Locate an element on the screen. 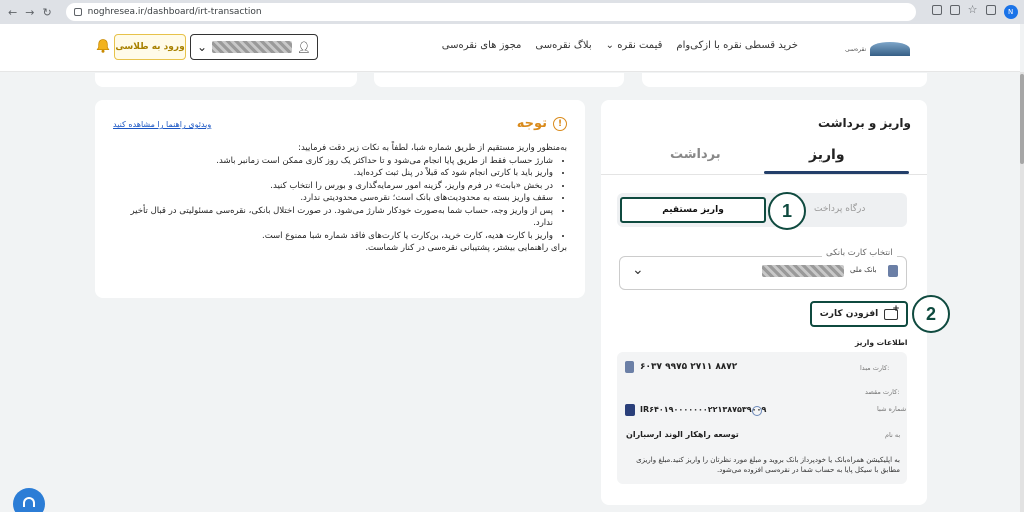  warning-icon: ! is located at coordinates (560, 123).